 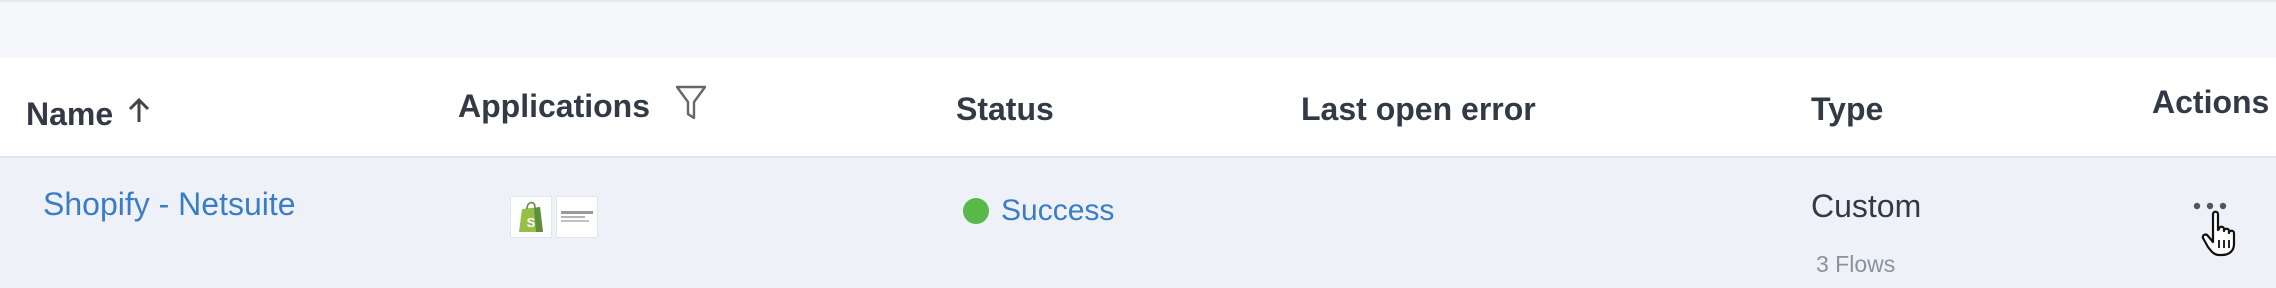 I want to click on applications-column-header: Applications, so click(x=554, y=106).